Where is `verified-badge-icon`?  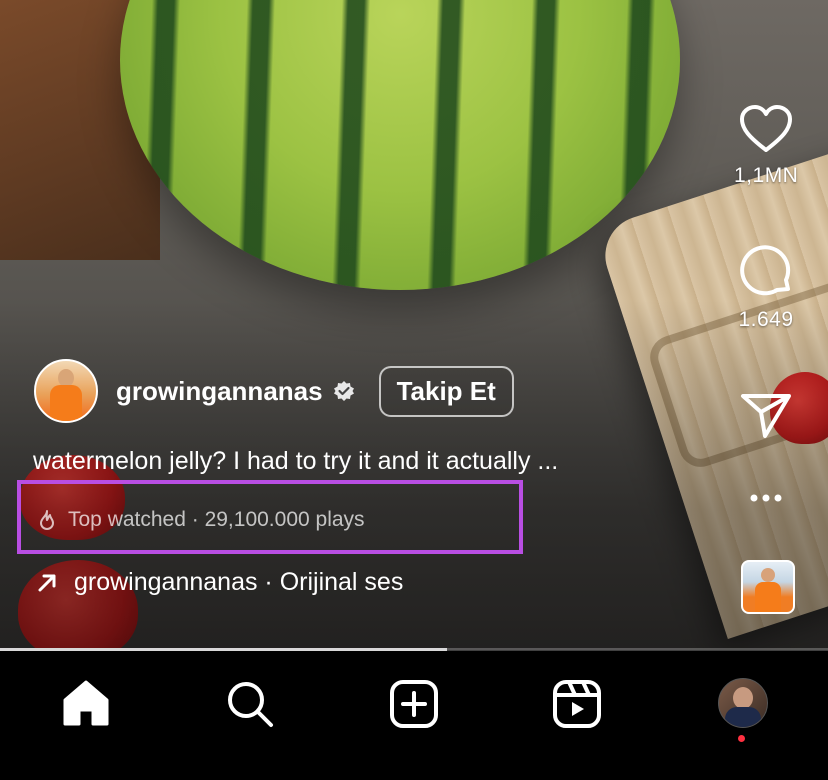
verified-badge-icon is located at coordinates (343, 391).